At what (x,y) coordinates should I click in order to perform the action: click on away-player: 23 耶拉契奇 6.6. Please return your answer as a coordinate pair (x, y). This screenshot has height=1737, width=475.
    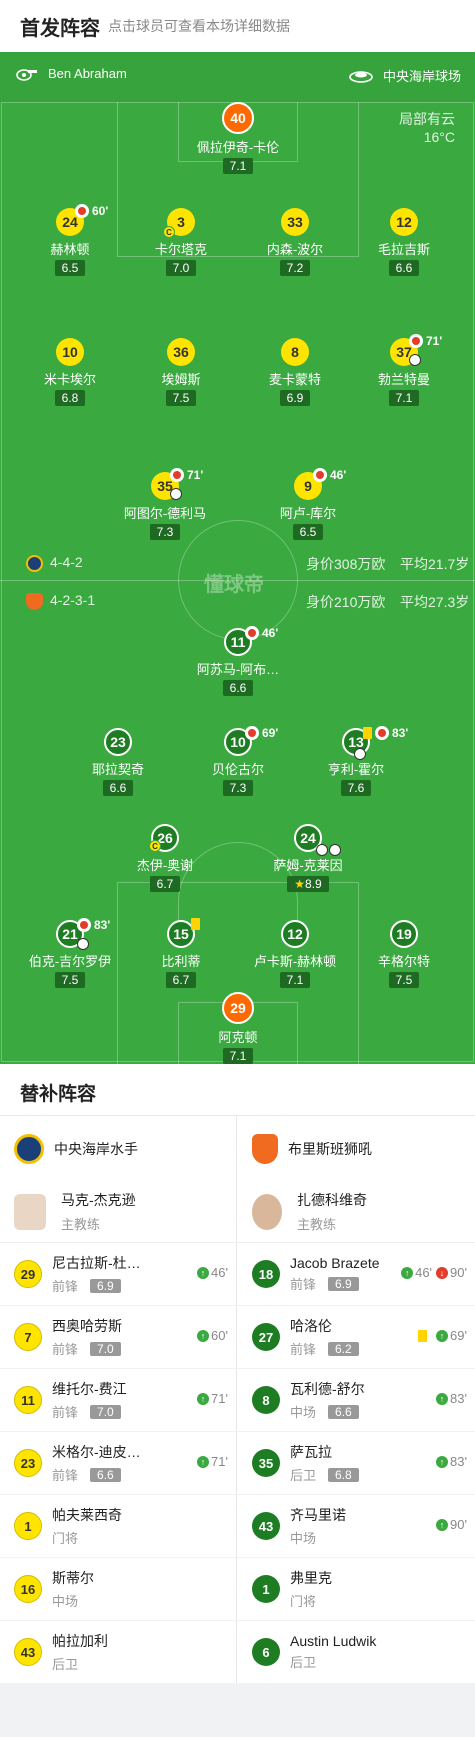
    Looking at the image, I should click on (118, 762).